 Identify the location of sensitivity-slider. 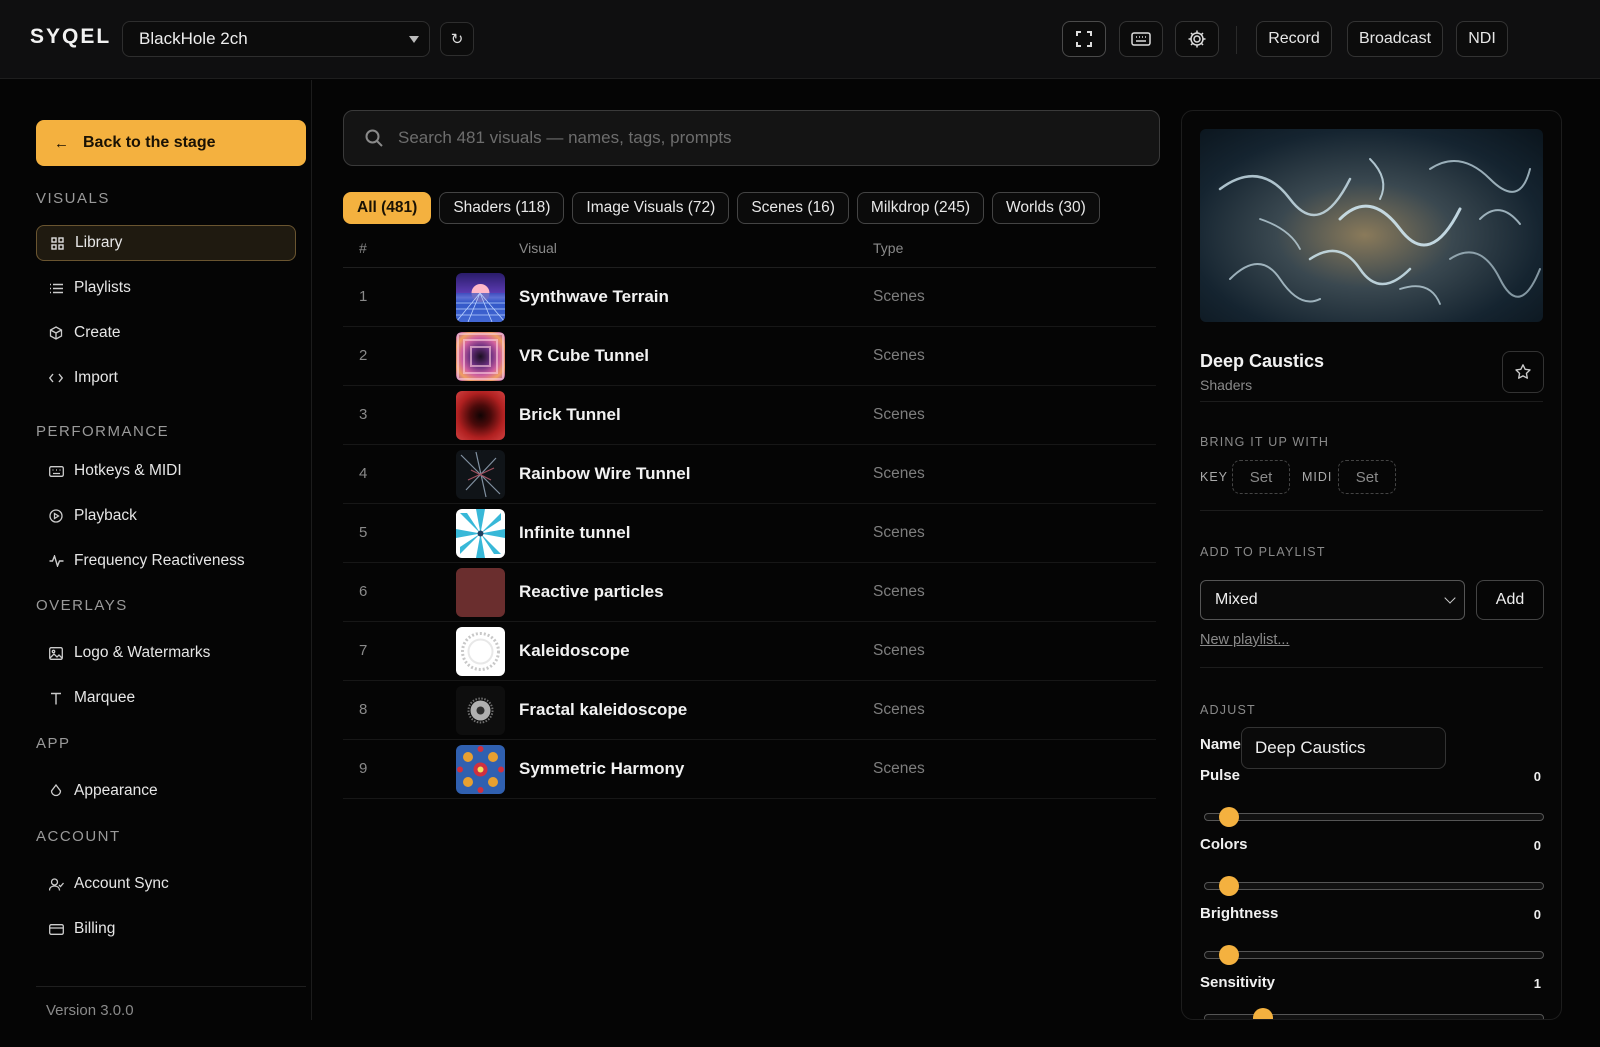
(1374, 1013).